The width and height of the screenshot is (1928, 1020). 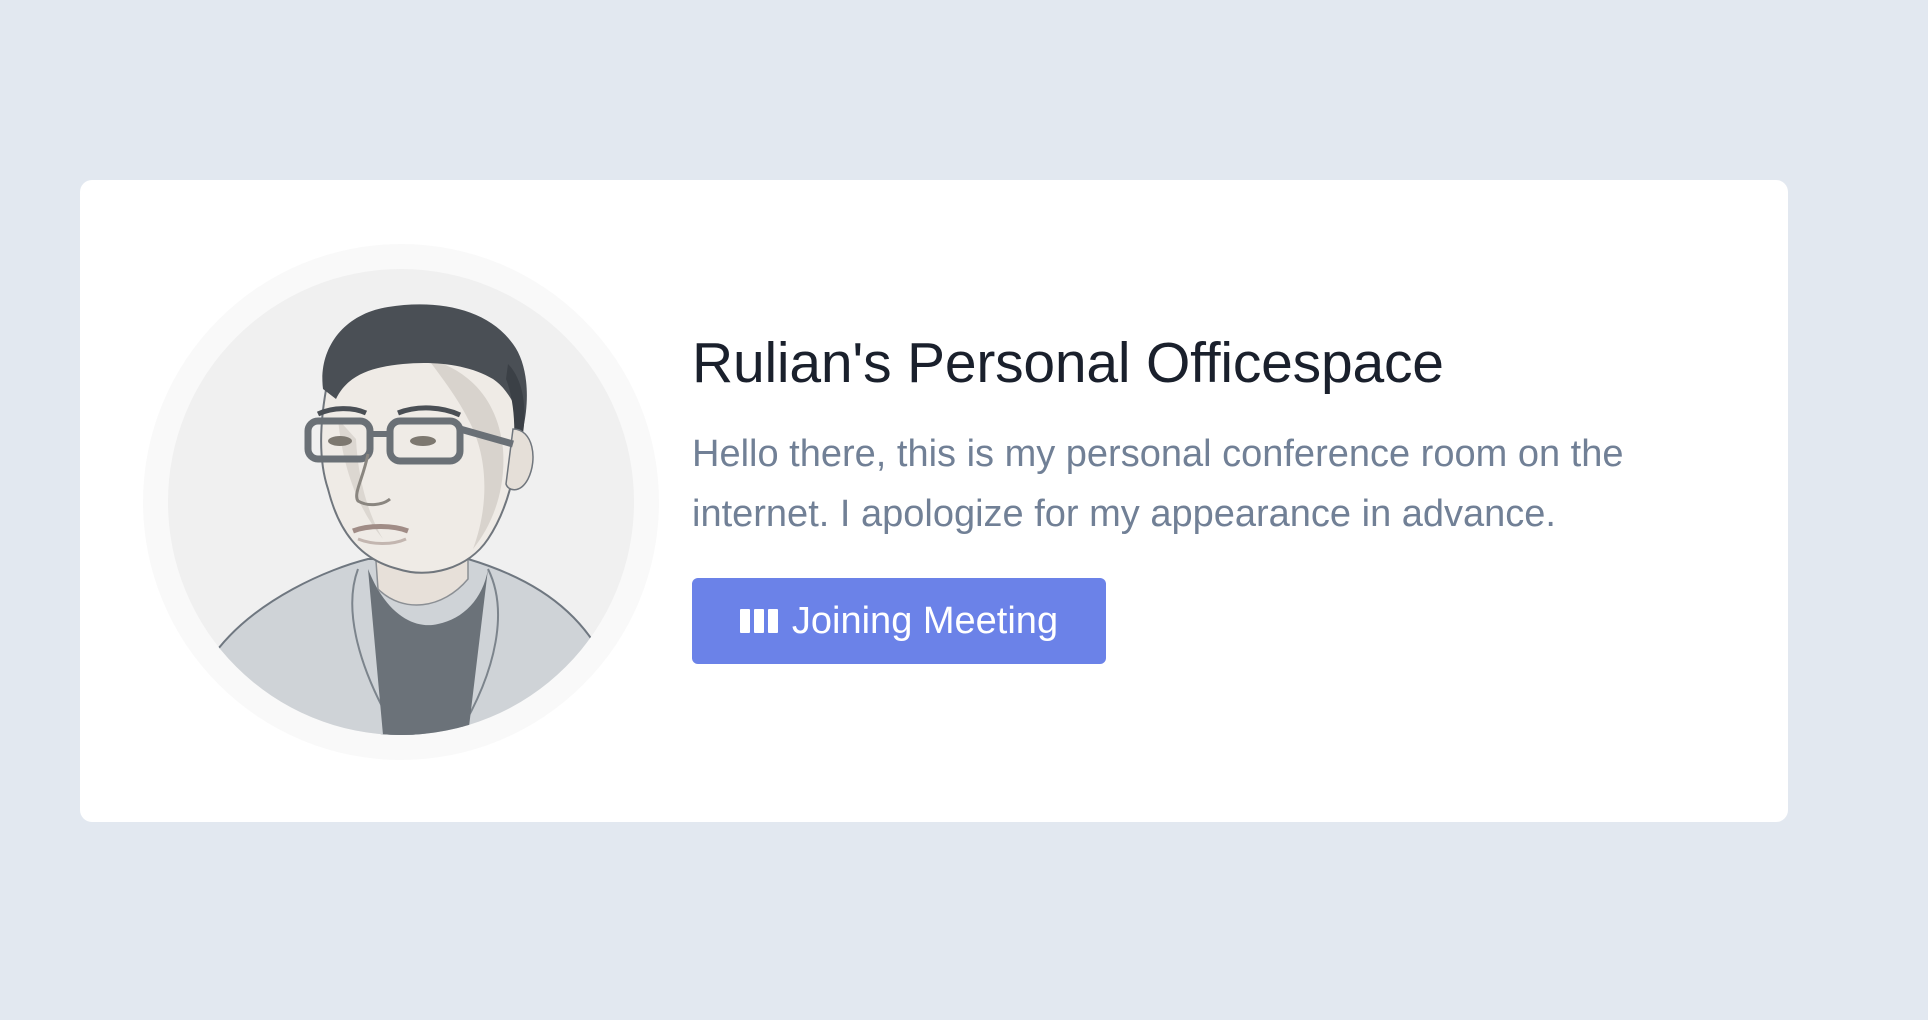 I want to click on avatar-portrait, so click(x=401, y=502).